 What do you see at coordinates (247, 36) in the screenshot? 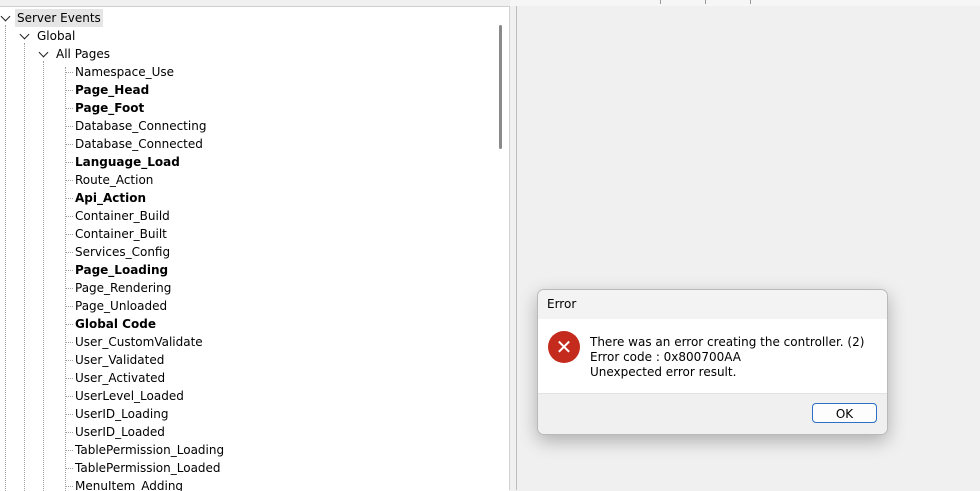
I see `tree-node-global: Global` at bounding box center [247, 36].